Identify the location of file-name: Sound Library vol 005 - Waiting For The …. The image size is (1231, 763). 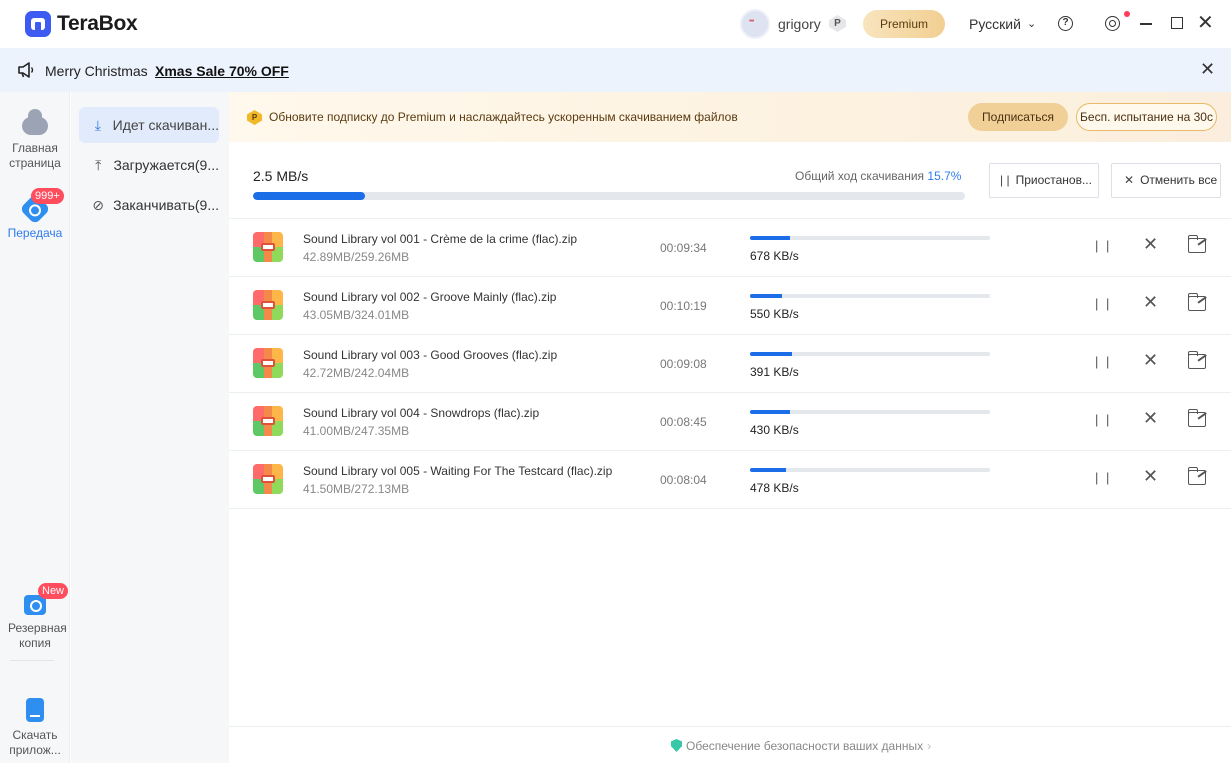
(458, 471).